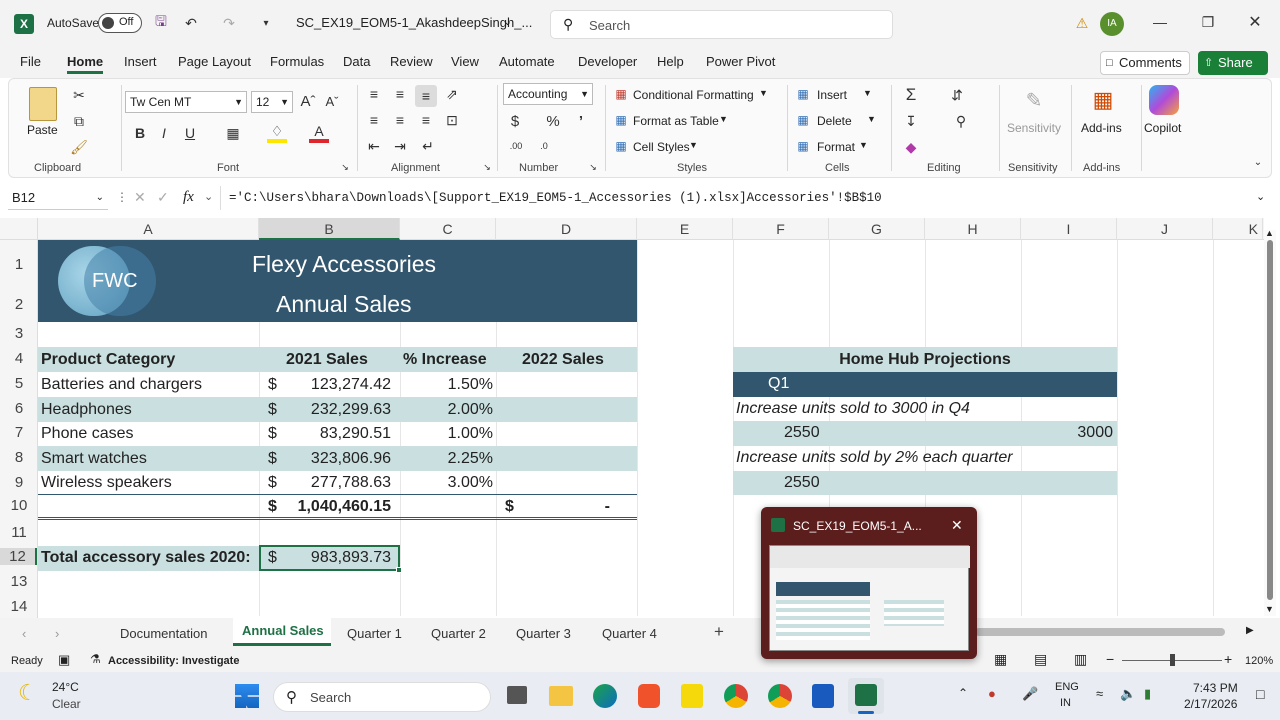  I want to click on pct-value: 3.00%, so click(446, 483).